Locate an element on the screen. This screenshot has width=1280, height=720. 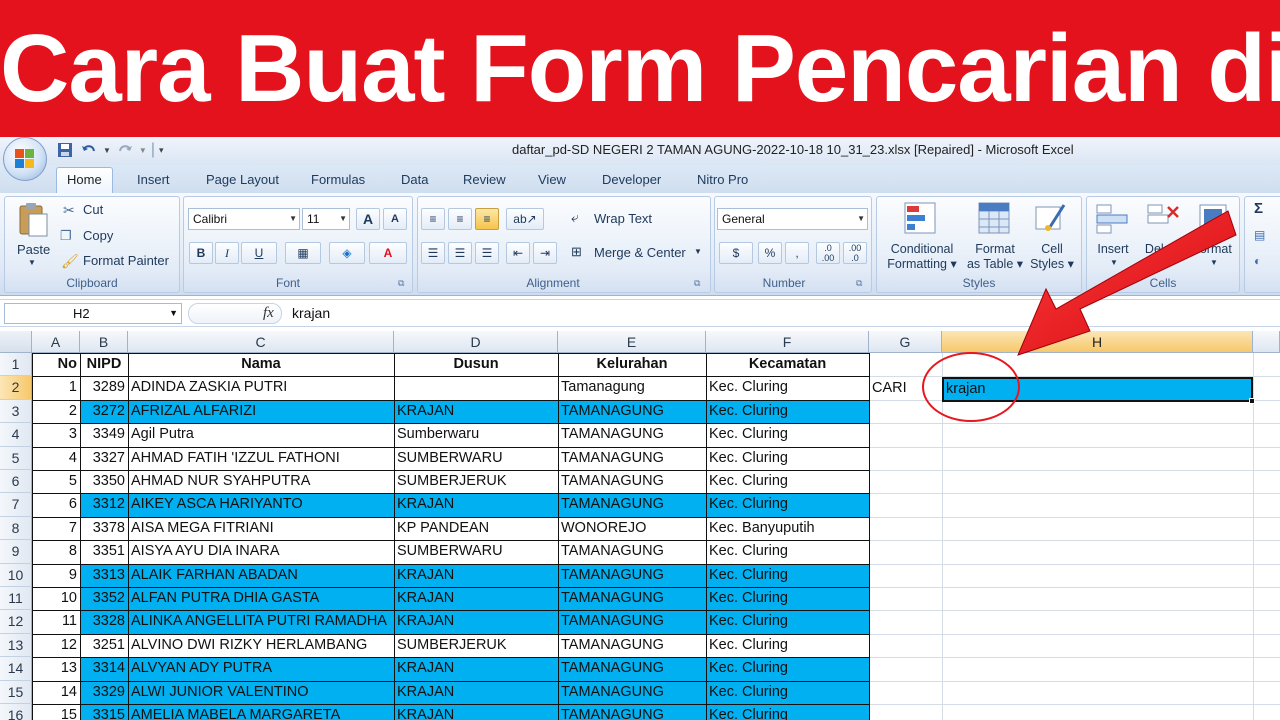
column-header-a: A is located at coordinates (56, 342).